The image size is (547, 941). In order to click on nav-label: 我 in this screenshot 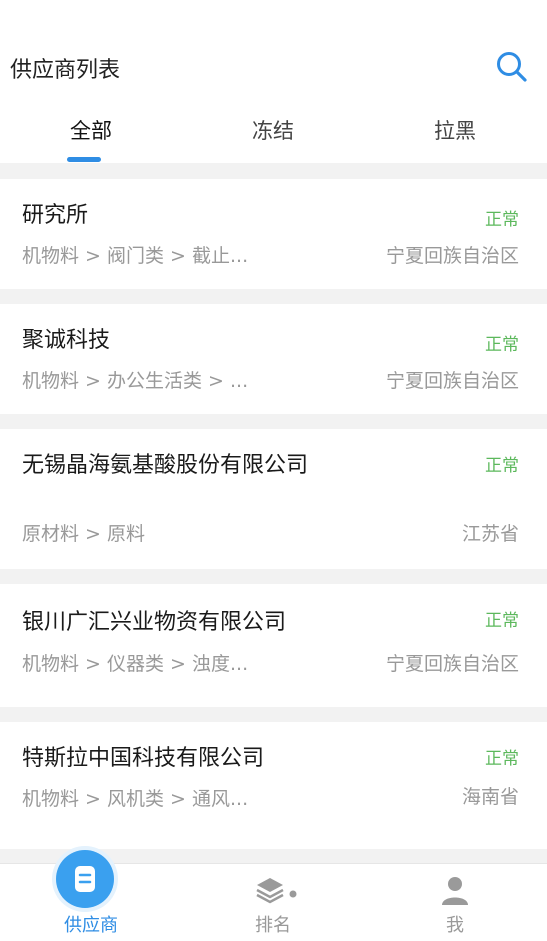, I will do `click(455, 925)`.